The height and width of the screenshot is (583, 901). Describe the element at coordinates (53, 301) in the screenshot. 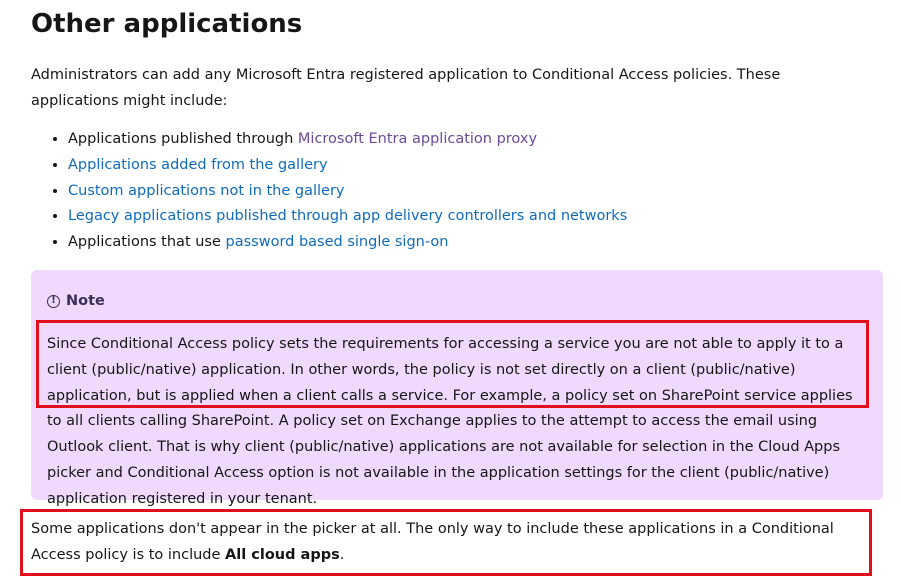

I see `info-icon: !` at that location.